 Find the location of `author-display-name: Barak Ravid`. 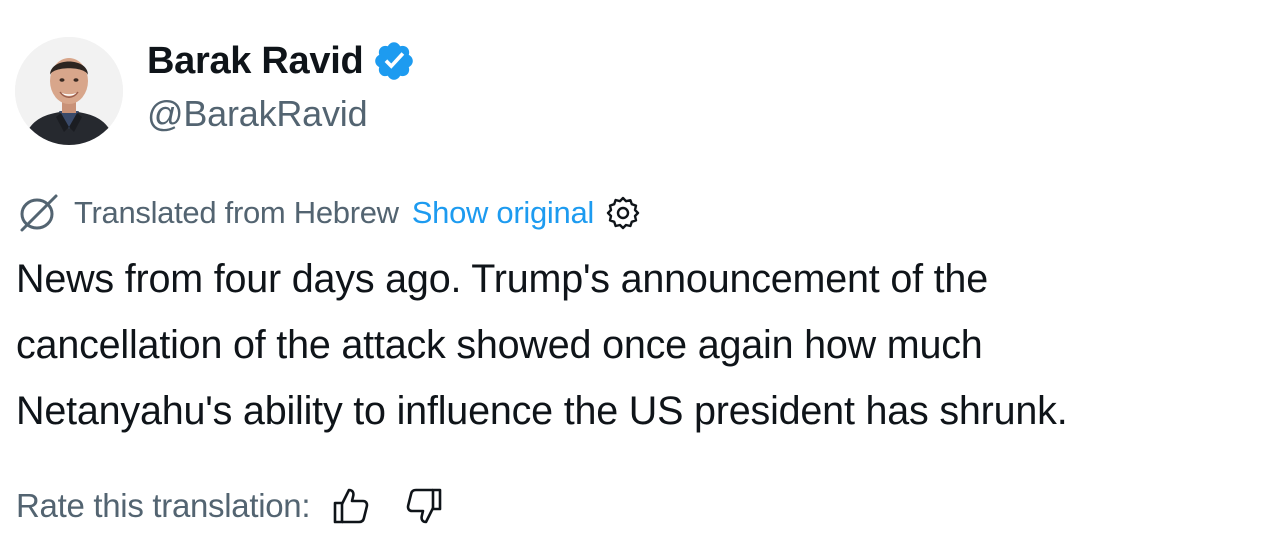

author-display-name: Barak Ravid is located at coordinates (255, 61).